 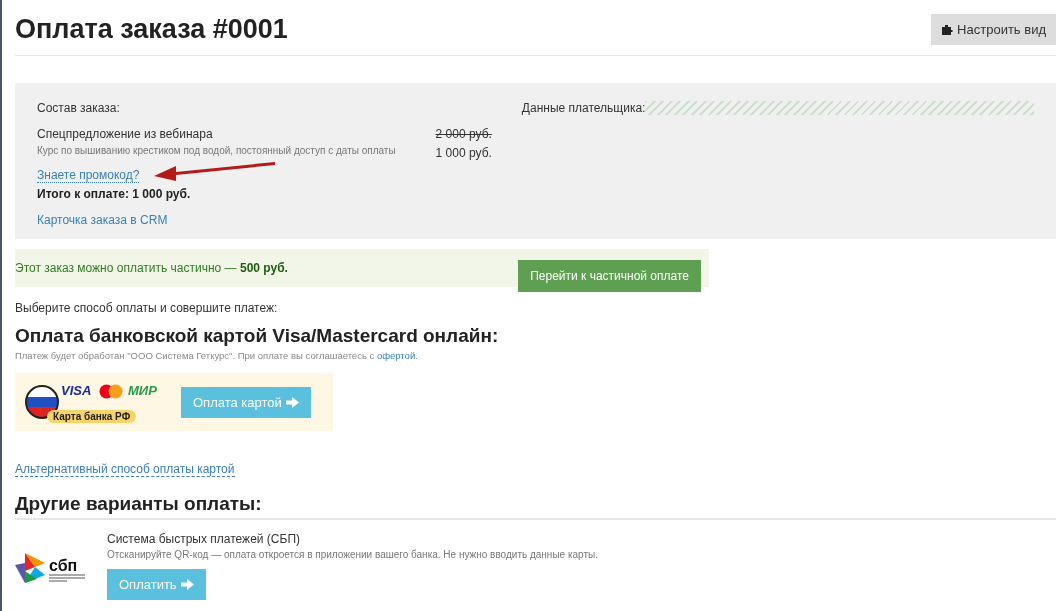 What do you see at coordinates (463, 134) in the screenshot?
I see `old-price: 2 000 руб.` at bounding box center [463, 134].